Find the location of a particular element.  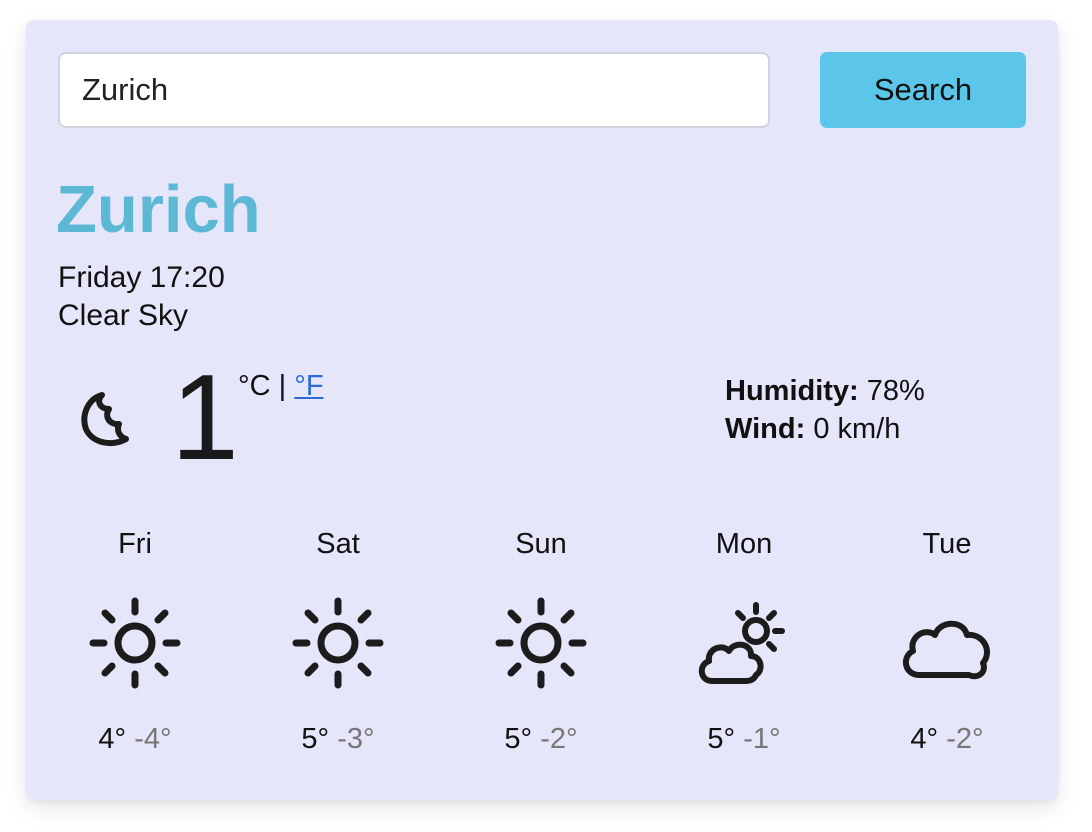

forecast-temps: 4° -2° is located at coordinates (947, 739).